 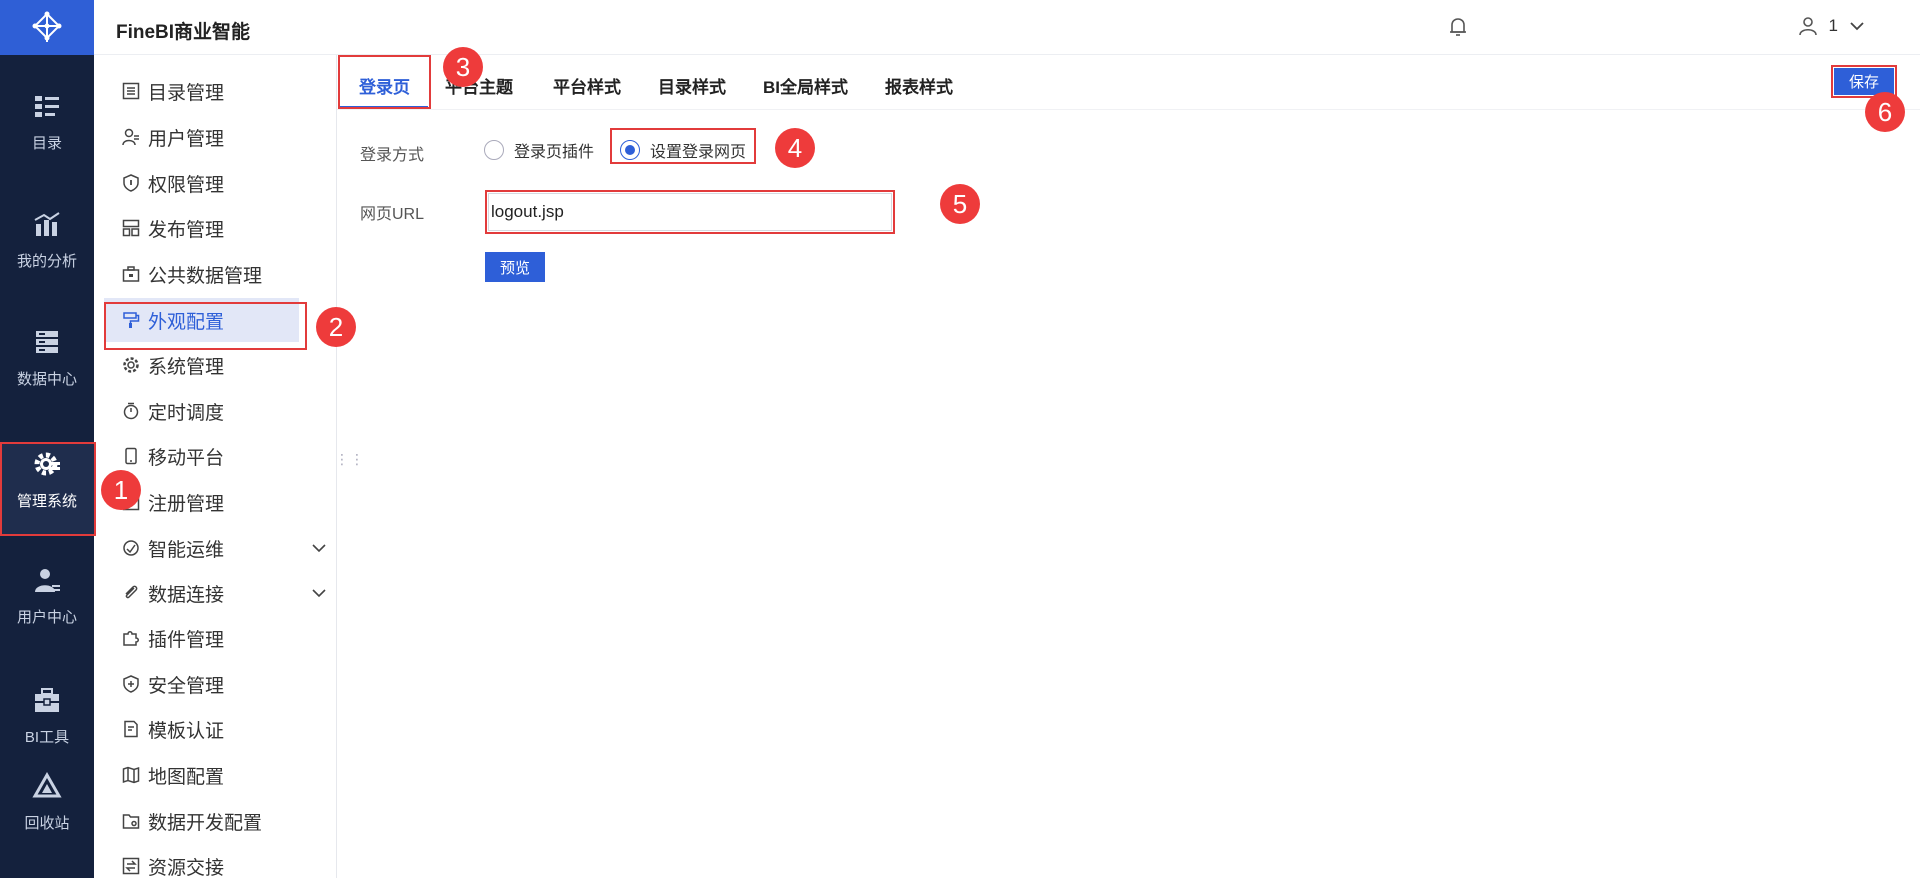 I want to click on tab-bi-global-style: BI全局样式, so click(x=805, y=85).